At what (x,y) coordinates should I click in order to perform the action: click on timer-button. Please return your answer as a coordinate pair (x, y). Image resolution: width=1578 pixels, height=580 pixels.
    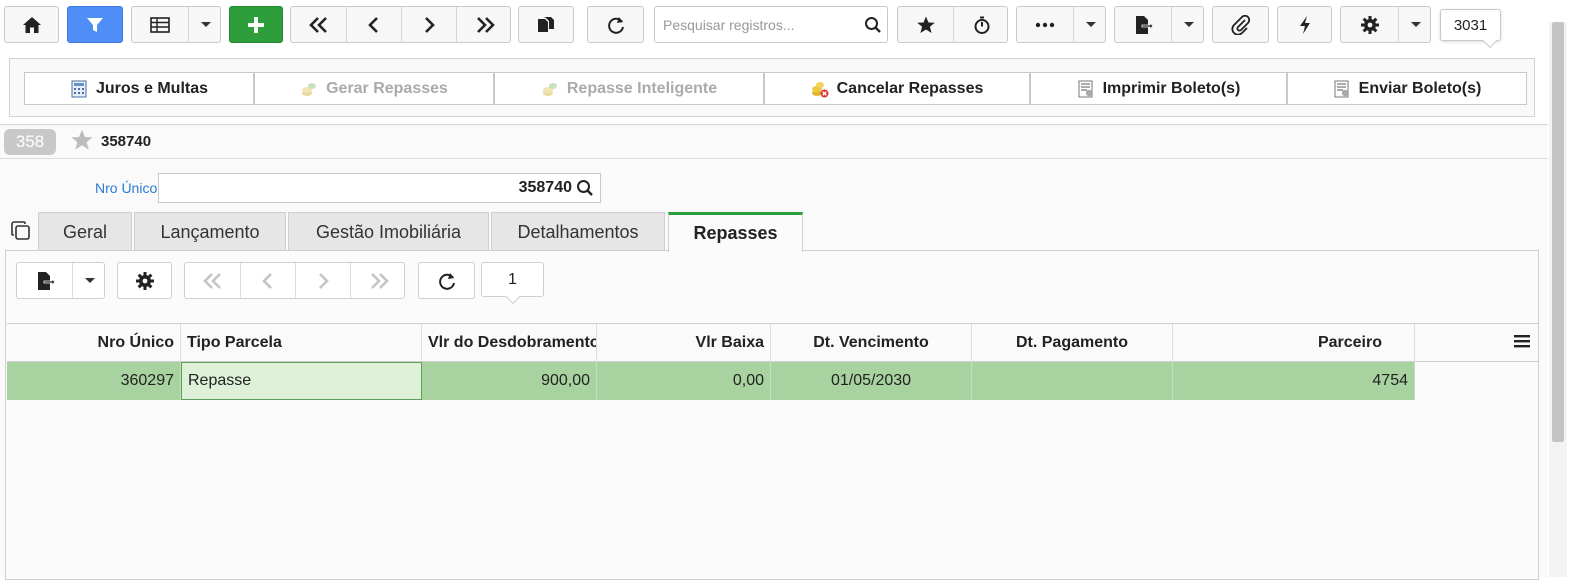
    Looking at the image, I should click on (981, 24).